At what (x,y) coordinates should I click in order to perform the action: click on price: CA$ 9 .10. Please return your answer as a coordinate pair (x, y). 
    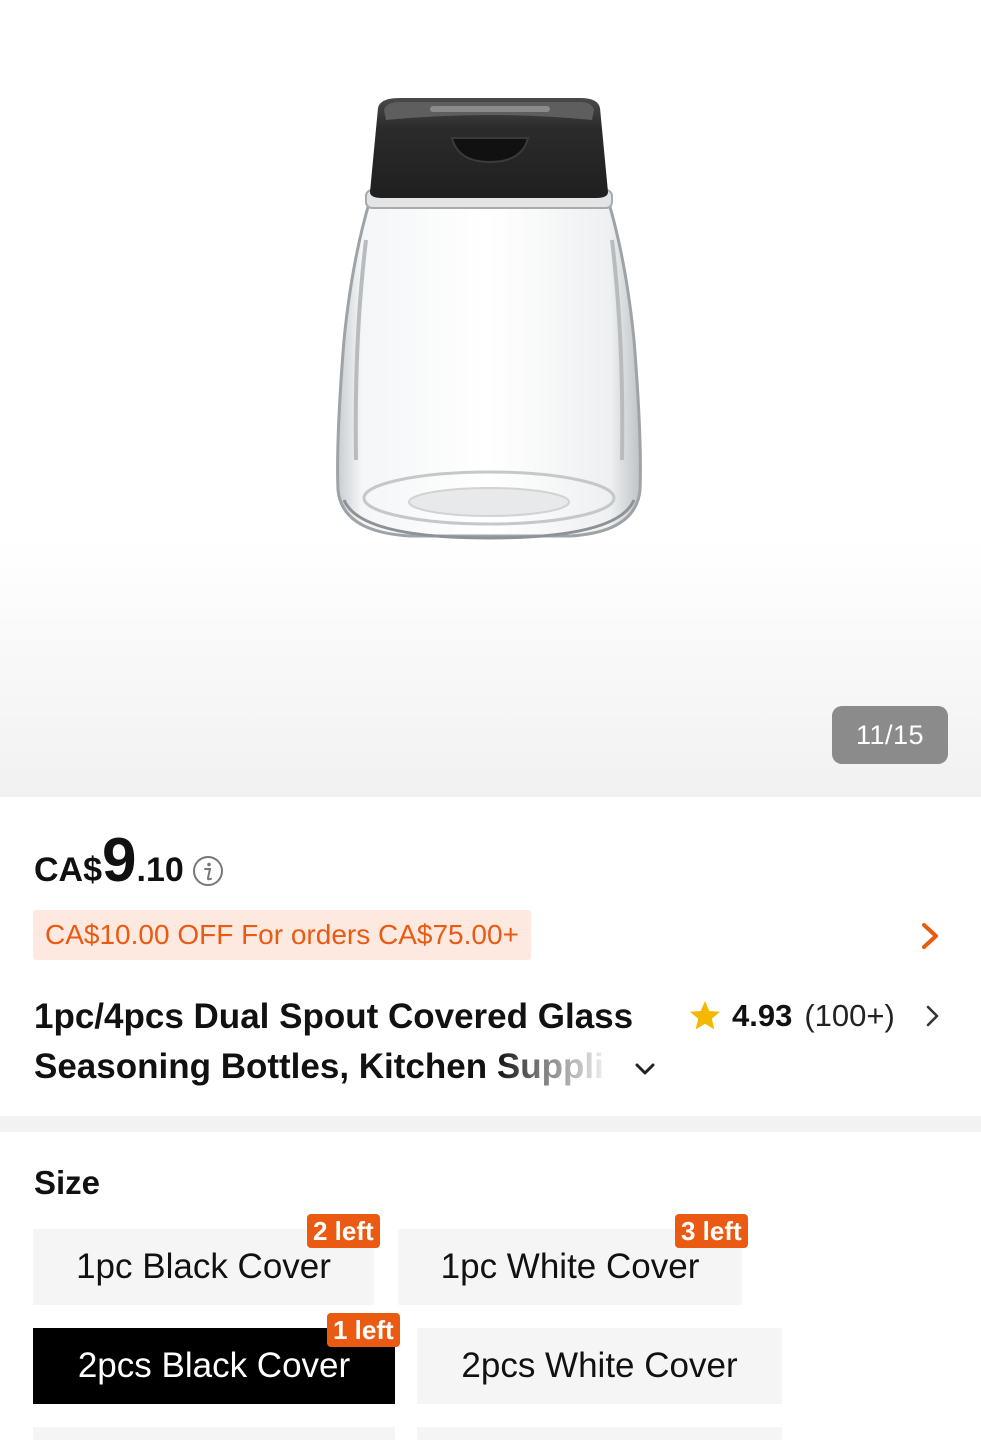
    Looking at the image, I should click on (129, 862).